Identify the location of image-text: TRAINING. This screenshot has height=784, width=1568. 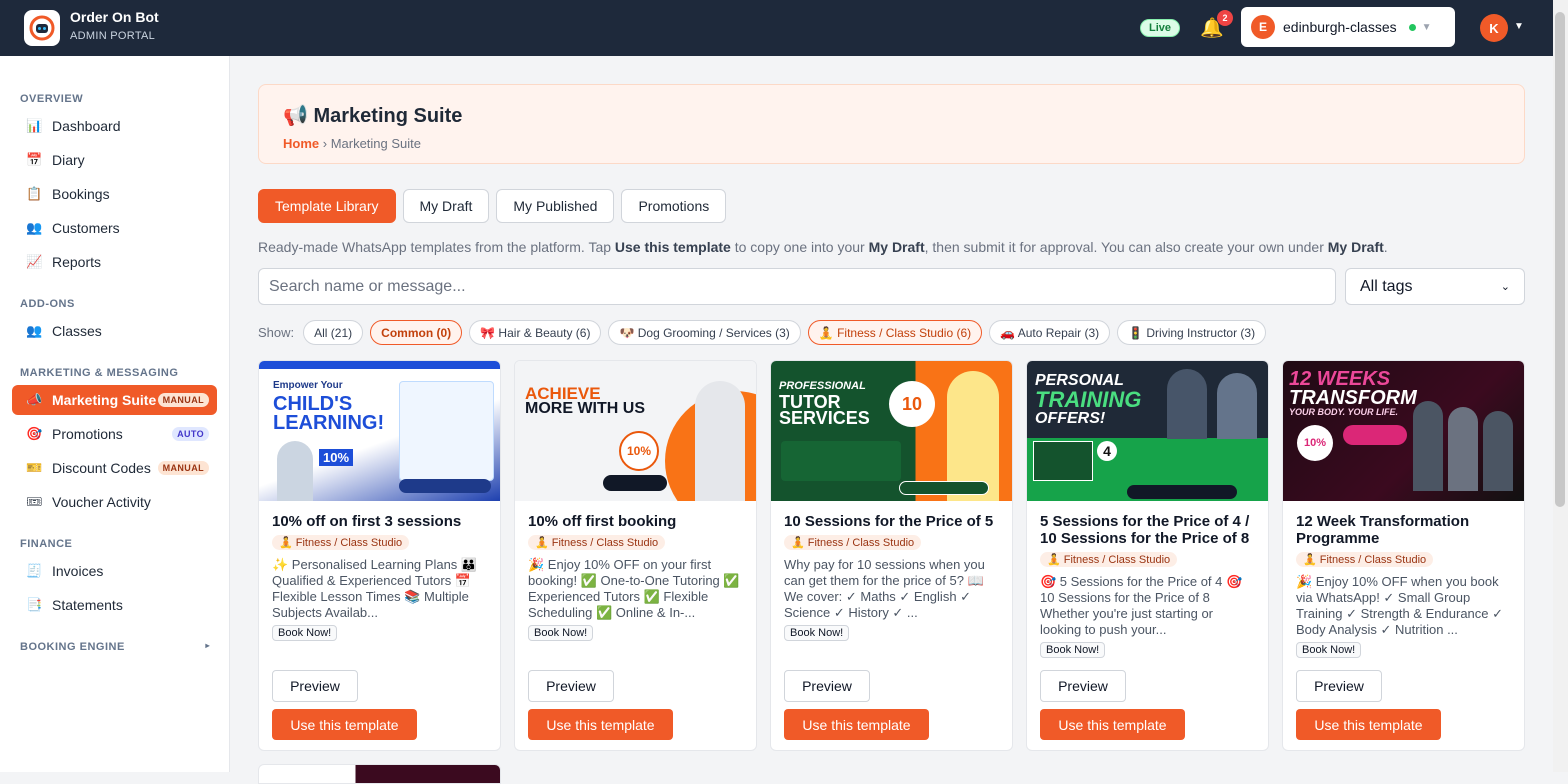
(1088, 399).